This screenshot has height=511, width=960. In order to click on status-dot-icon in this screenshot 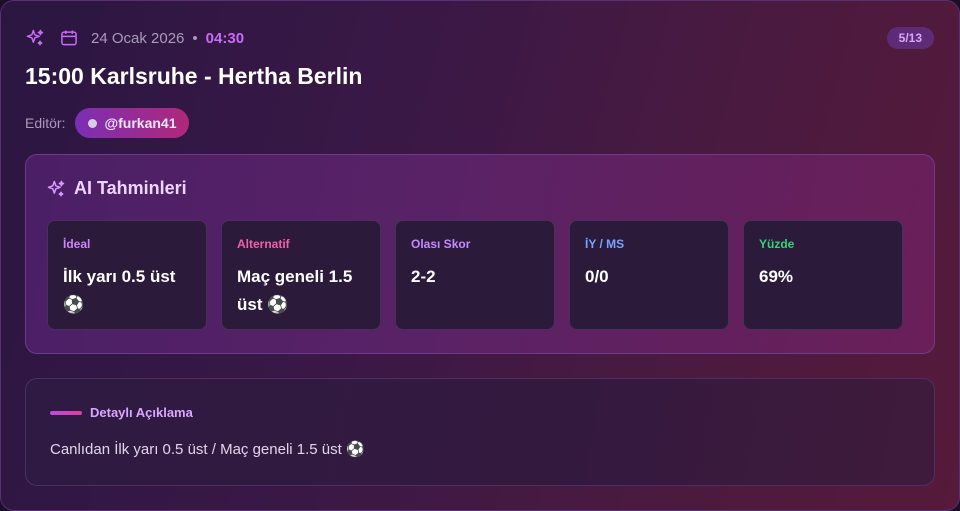, I will do `click(93, 123)`.